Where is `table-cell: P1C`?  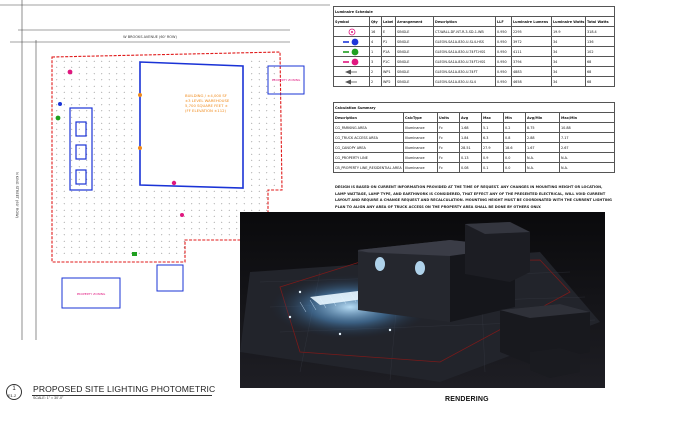
table-cell: P1C is located at coordinates (388, 61).